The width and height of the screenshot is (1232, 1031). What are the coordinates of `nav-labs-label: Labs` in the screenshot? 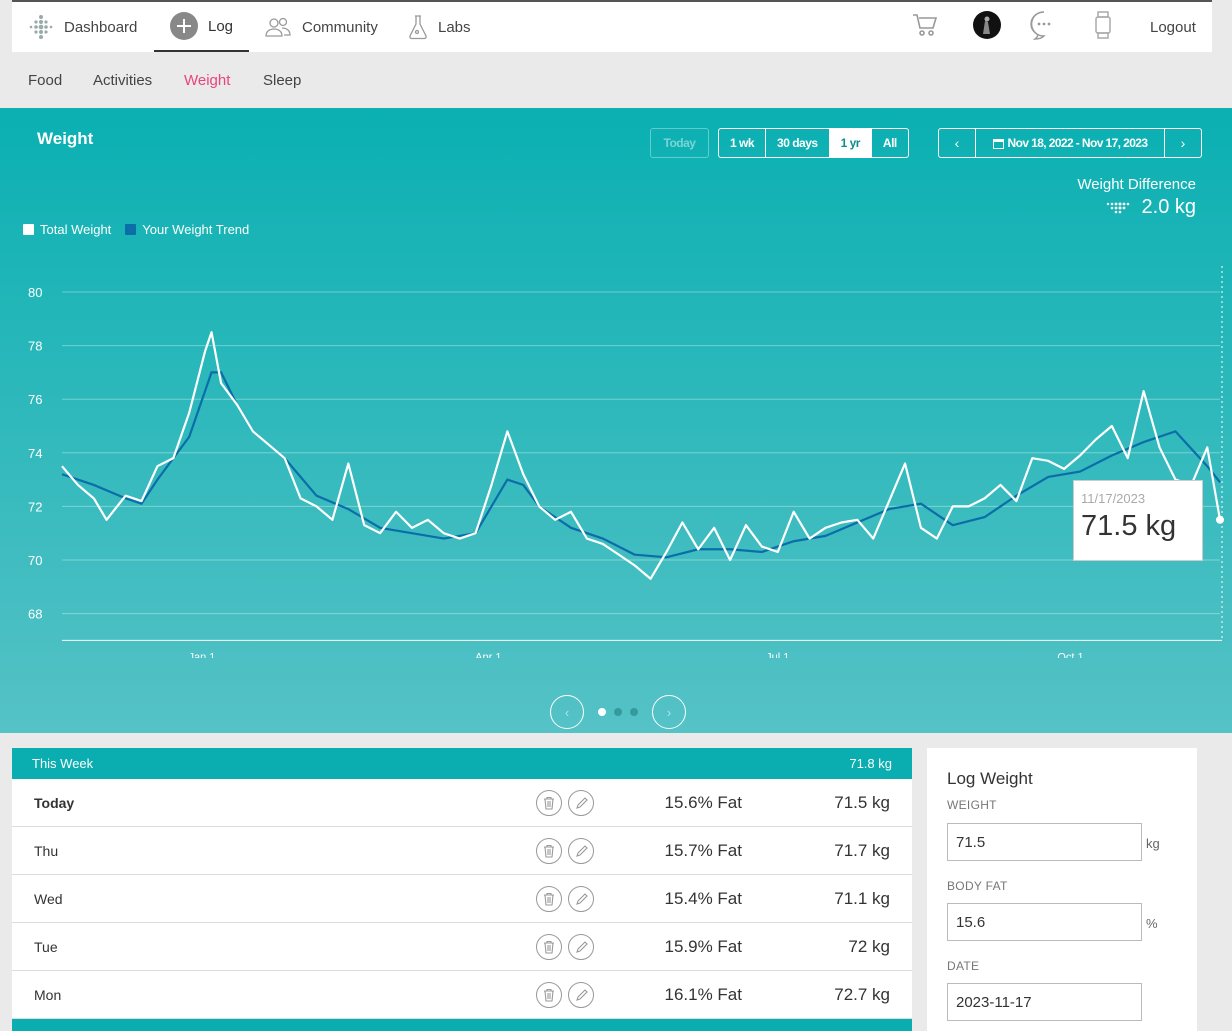 It's located at (454, 27).